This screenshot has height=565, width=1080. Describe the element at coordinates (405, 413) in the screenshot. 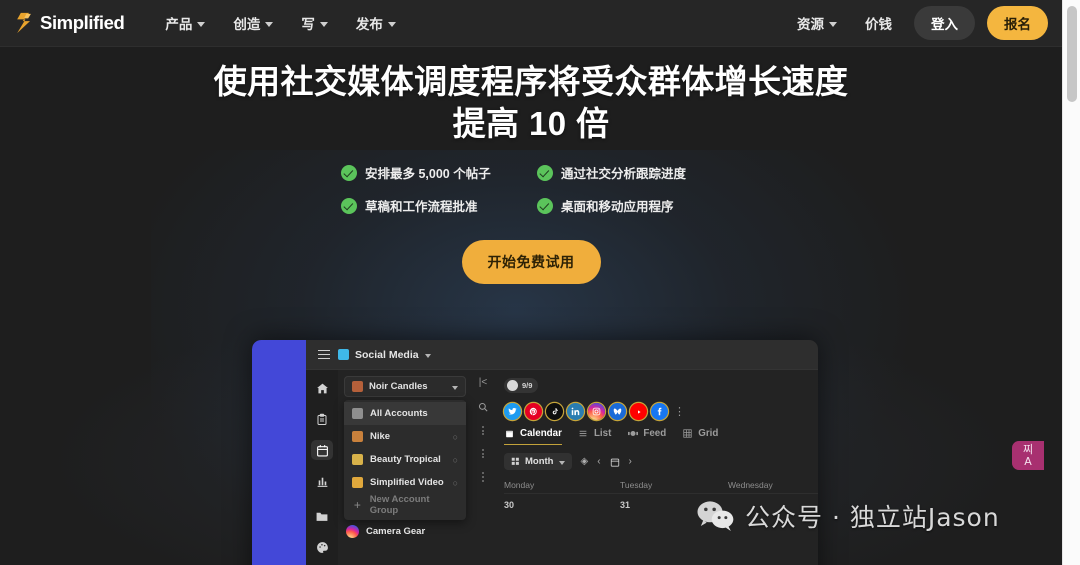

I see `account-item-all-accounts: All Accounts` at that location.